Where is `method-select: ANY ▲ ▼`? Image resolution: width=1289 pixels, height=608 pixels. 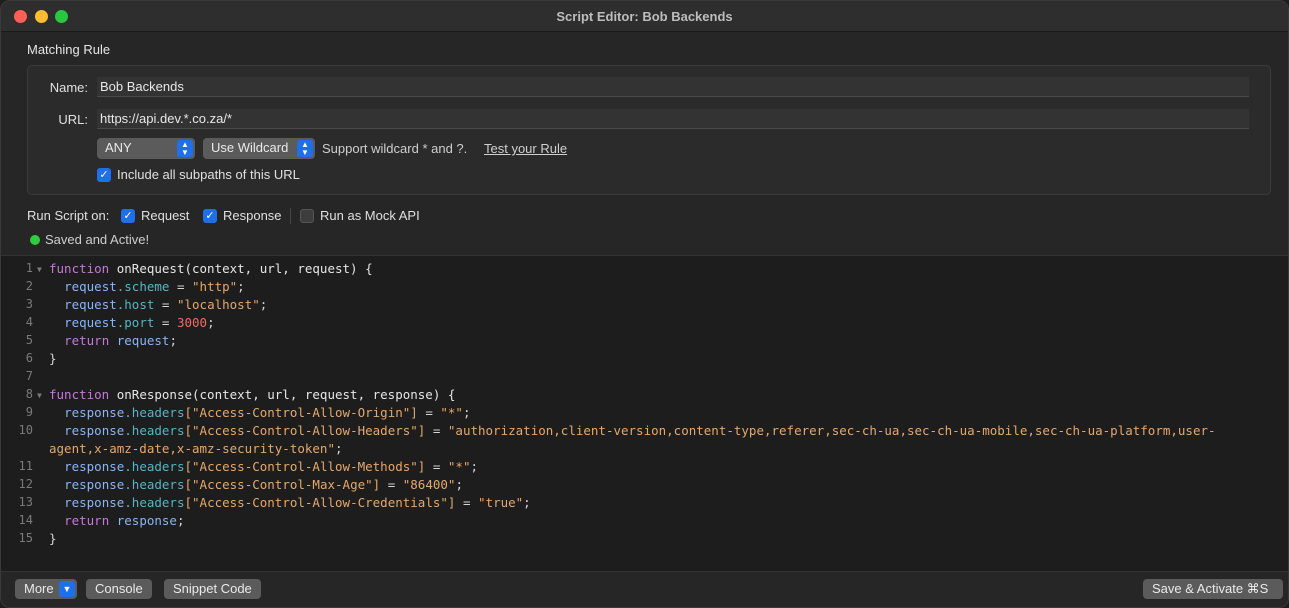 method-select: ANY ▲ ▼ is located at coordinates (146, 148).